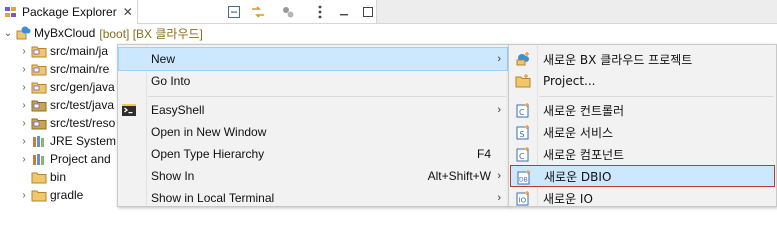  What do you see at coordinates (80, 69) in the screenshot?
I see `tree-item-label: src/main/re` at bounding box center [80, 69].